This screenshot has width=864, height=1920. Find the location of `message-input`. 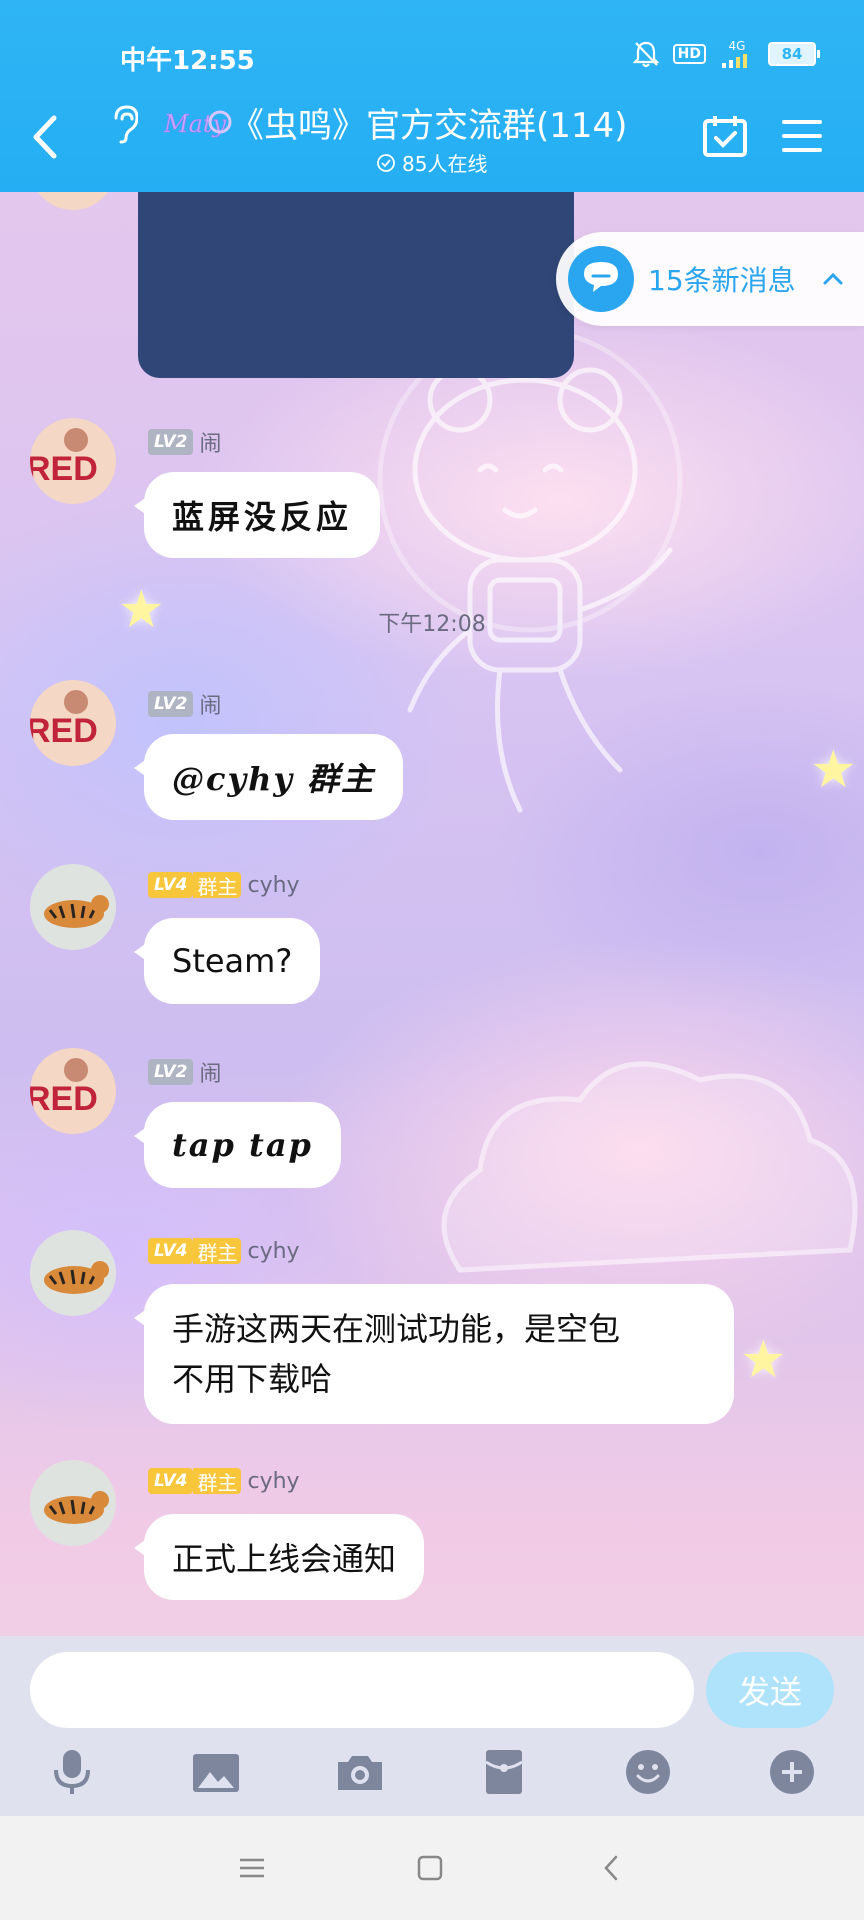

message-input is located at coordinates (362, 1690).